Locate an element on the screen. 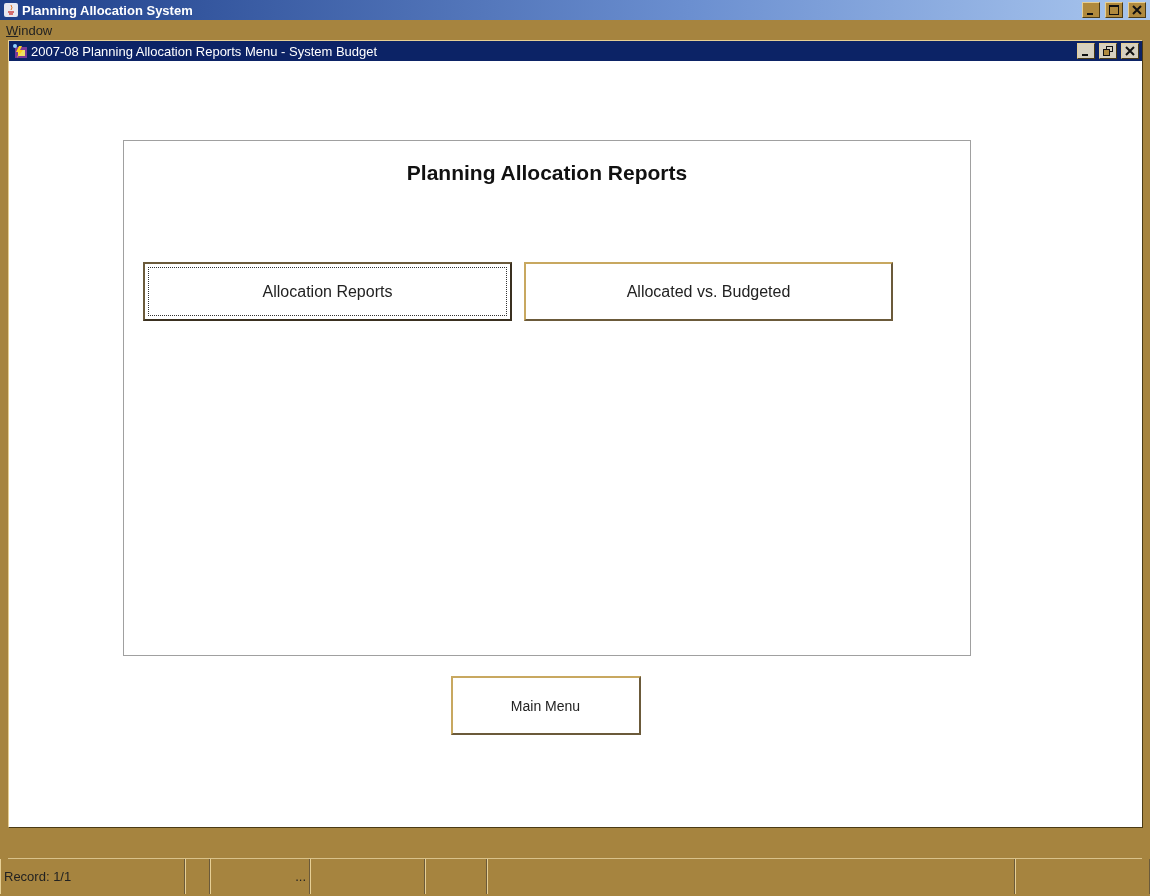 This screenshot has height=896, width=1150. maximize-icon is located at coordinates (1114, 10).